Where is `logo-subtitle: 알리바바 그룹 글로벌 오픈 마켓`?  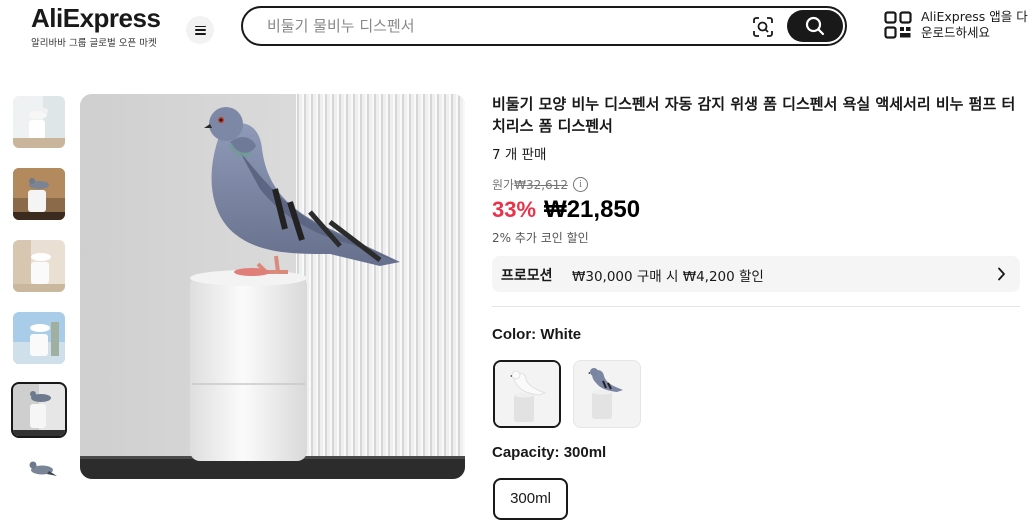 logo-subtitle: 알리바바 그룹 글로벌 오픈 마켓 is located at coordinates (94, 43).